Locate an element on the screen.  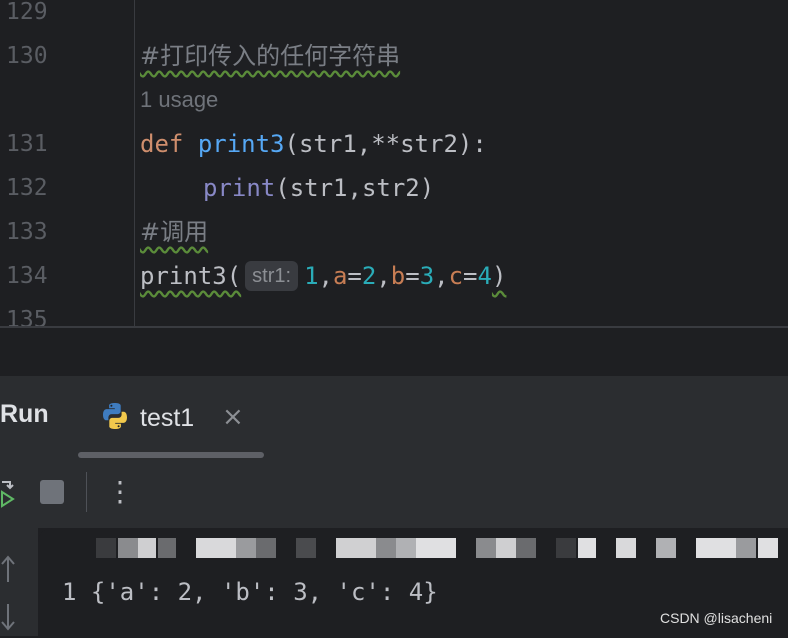
code-line-133: 133 #调用 is located at coordinates (394, 232).